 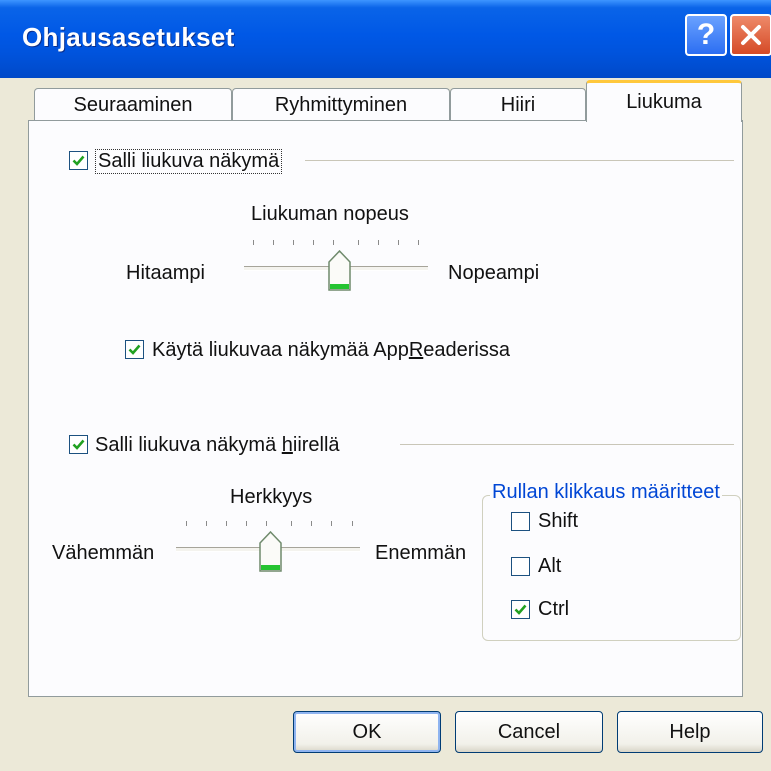 I want to click on more-label: Enemmän, so click(x=421, y=553).